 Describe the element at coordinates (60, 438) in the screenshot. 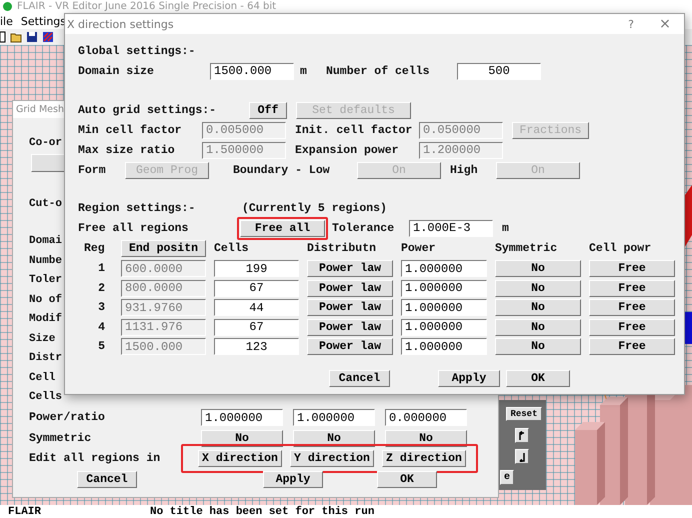

I see `field-label: Symmetric` at that location.